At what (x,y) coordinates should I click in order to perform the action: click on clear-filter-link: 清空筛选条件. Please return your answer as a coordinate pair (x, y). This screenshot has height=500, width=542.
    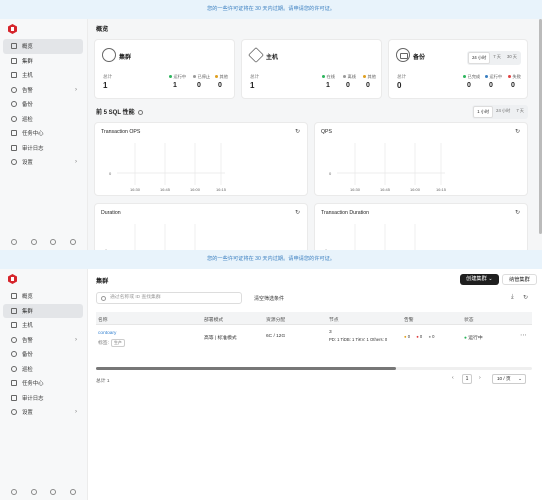
    Looking at the image, I should click on (269, 298).